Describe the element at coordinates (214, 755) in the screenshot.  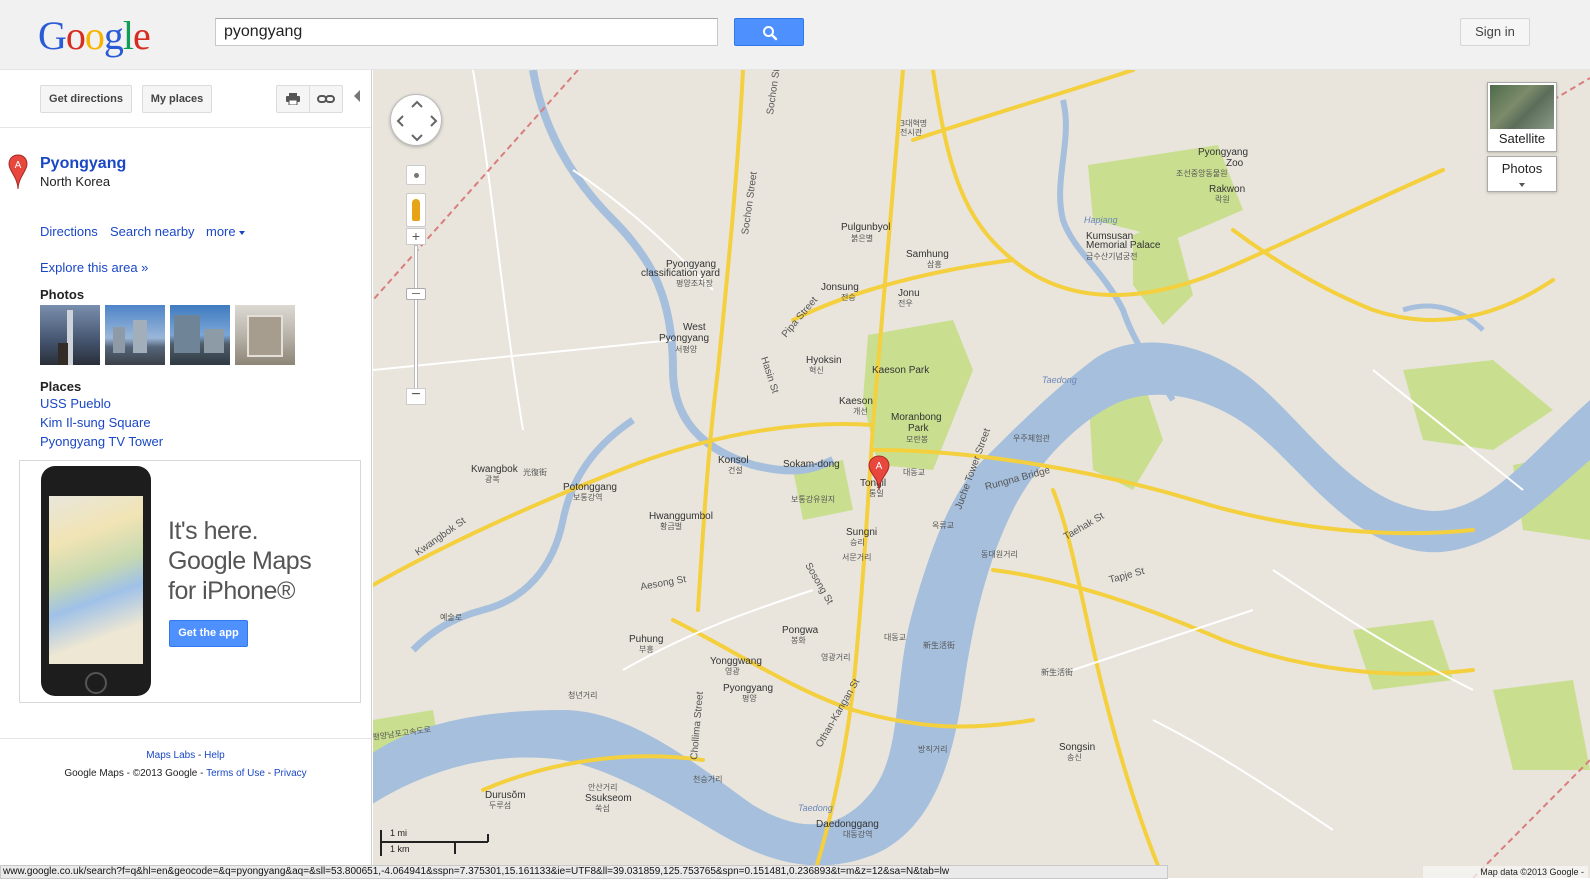
I see `help-link: Help` at that location.